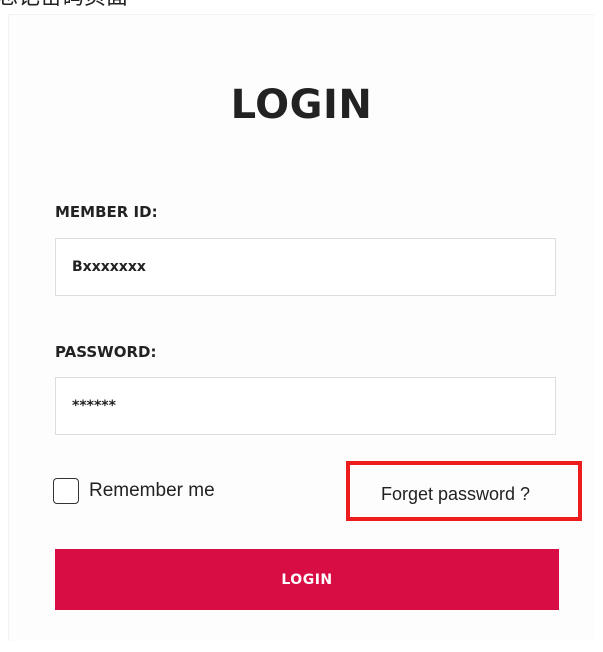 The width and height of the screenshot is (603, 652). I want to click on member-id-input, so click(305, 267).